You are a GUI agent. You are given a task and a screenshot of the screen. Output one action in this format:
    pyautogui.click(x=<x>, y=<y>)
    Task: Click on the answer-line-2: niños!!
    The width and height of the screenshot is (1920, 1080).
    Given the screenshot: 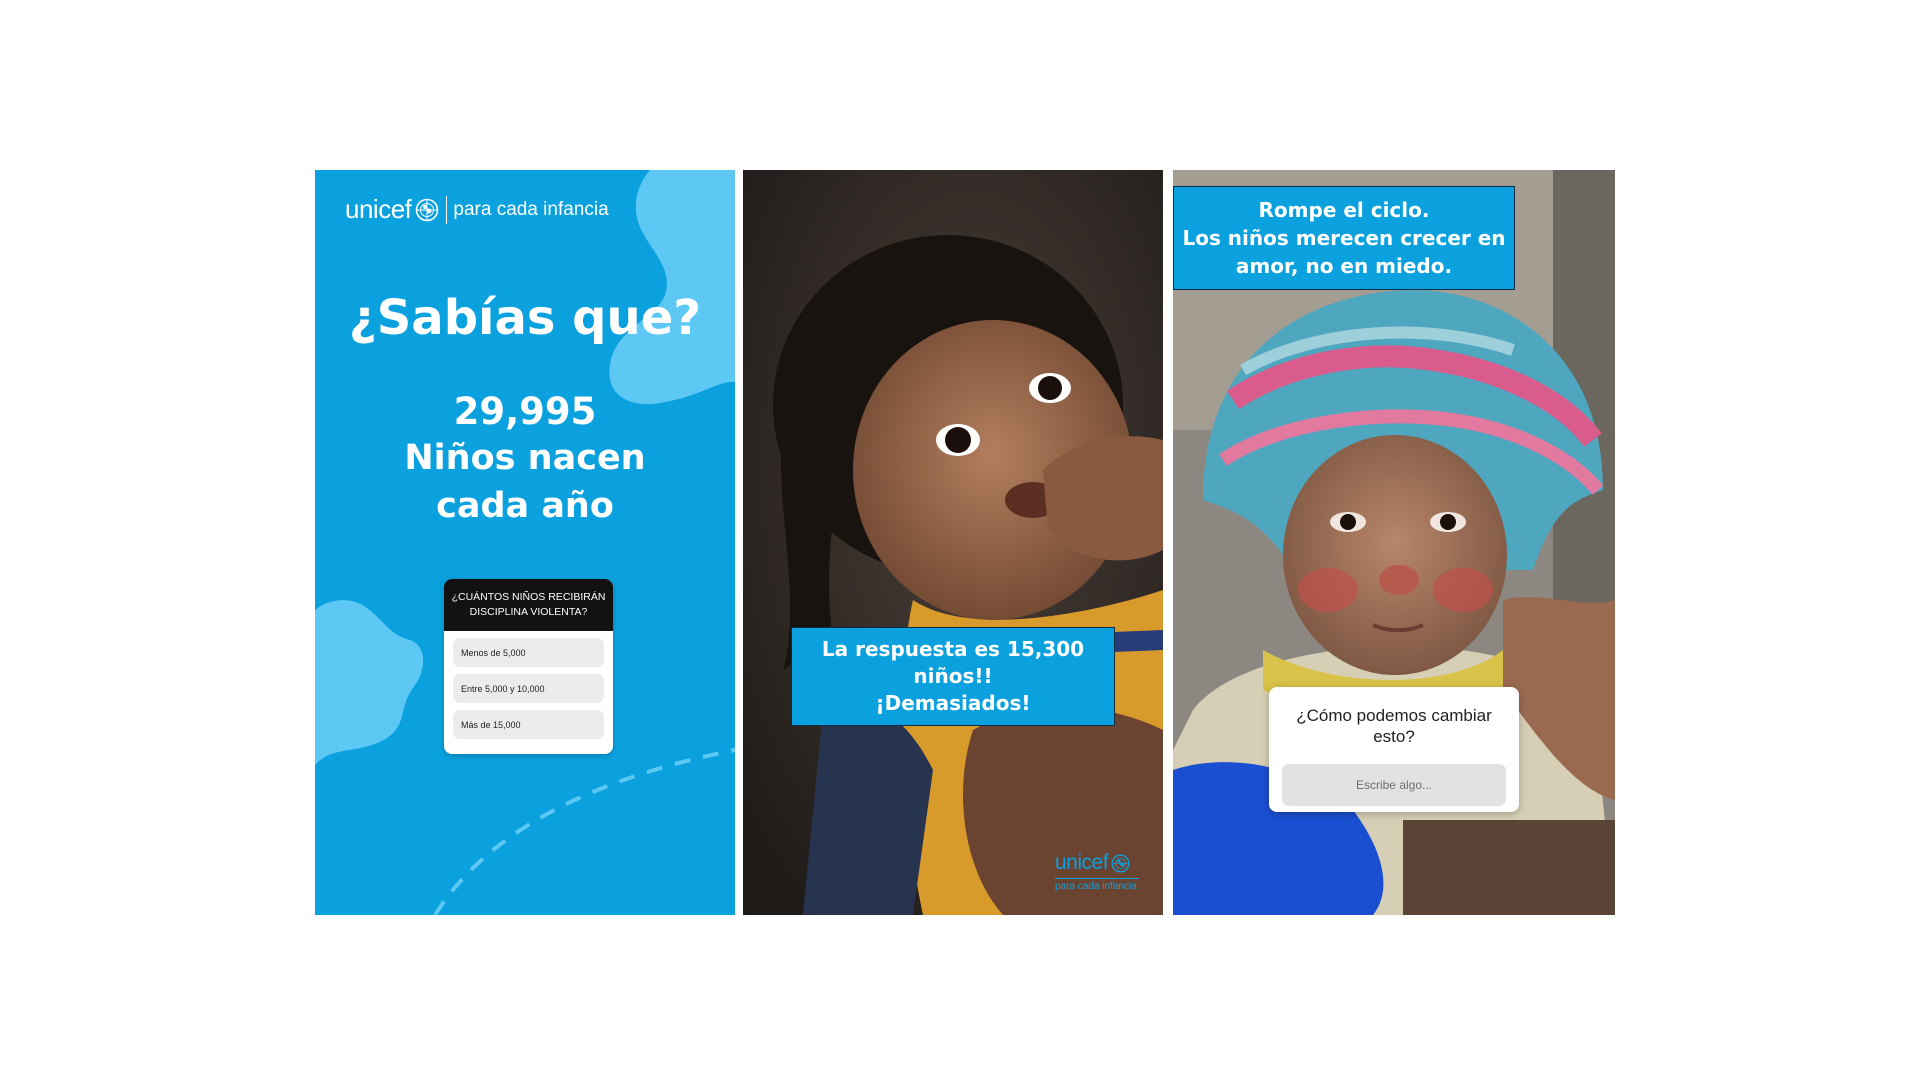 What is the action you would take?
    pyautogui.click(x=953, y=676)
    